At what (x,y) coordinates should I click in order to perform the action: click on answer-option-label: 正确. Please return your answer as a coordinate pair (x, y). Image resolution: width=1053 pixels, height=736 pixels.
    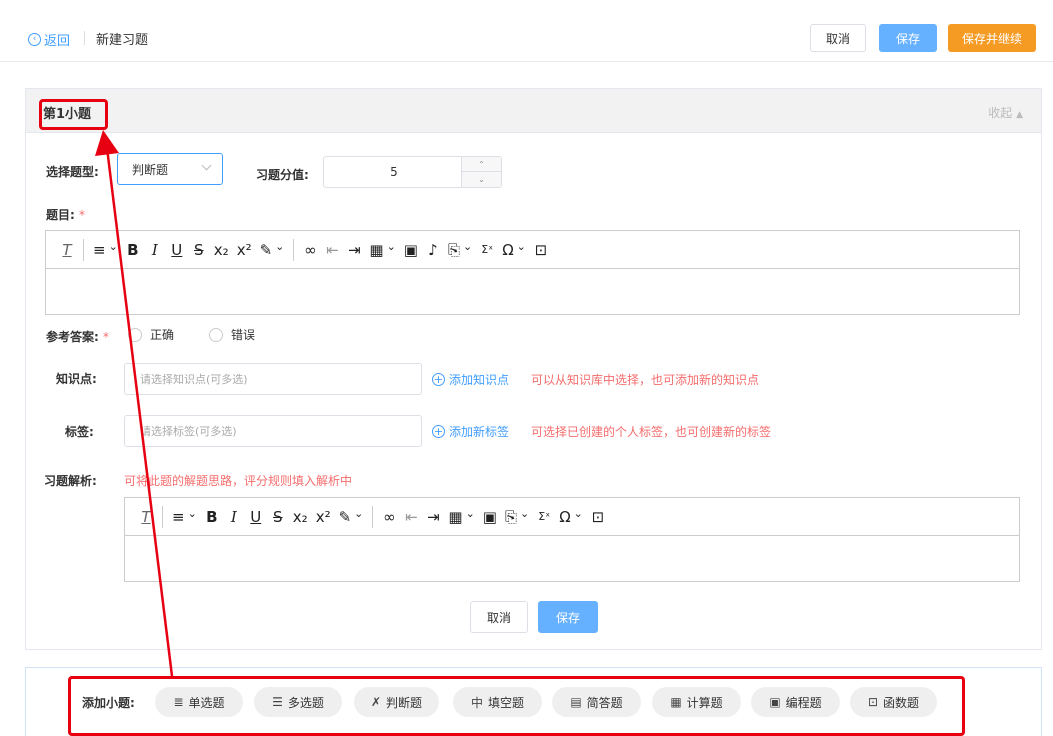
    Looking at the image, I should click on (162, 335).